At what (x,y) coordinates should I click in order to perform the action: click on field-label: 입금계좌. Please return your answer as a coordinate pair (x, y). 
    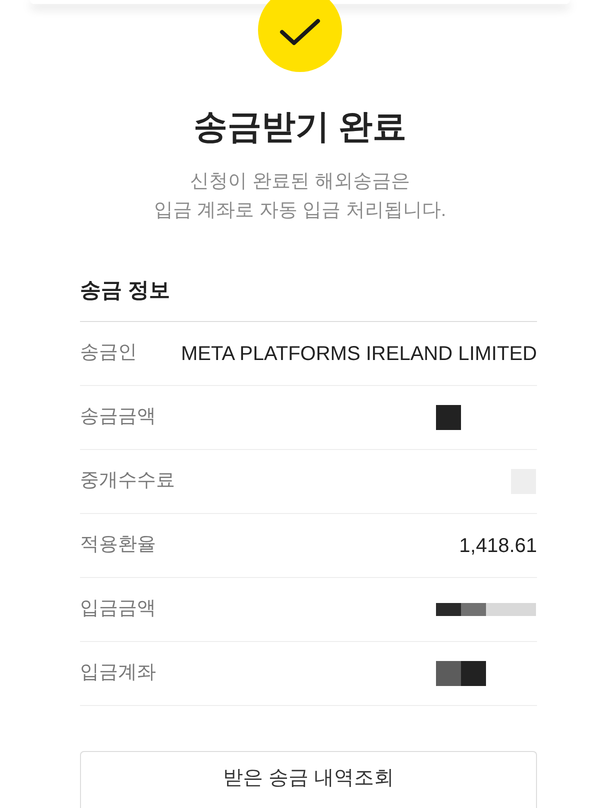
    Looking at the image, I should click on (118, 673).